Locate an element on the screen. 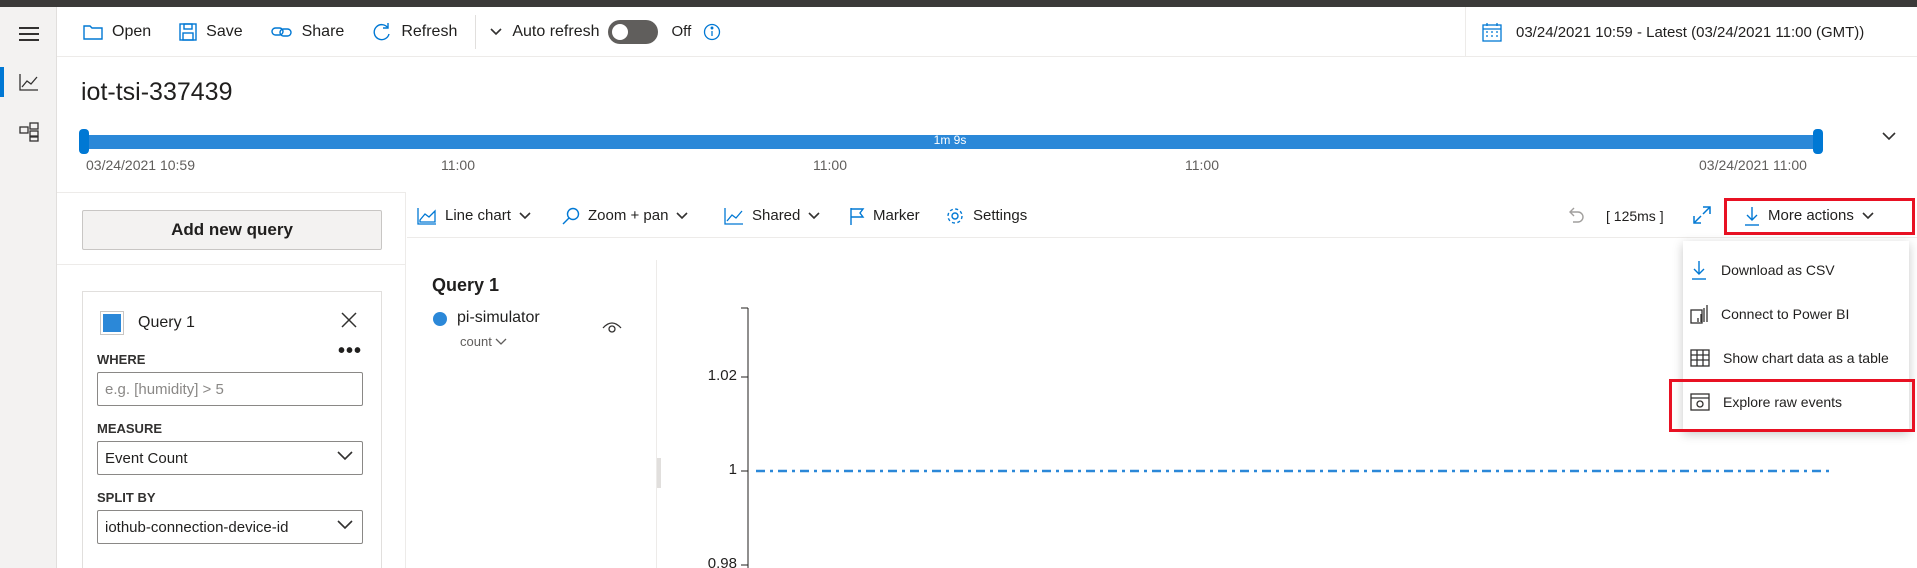 The width and height of the screenshot is (1917, 568). split-by-select: iothub-connection-device-id is located at coordinates (230, 527).